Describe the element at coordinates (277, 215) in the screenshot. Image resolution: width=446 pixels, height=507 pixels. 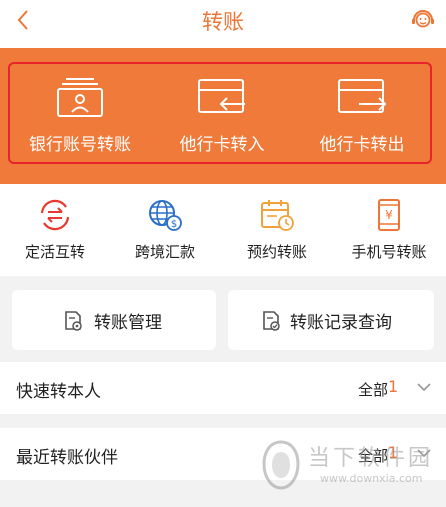
I see `calendar-clock-icon` at that location.